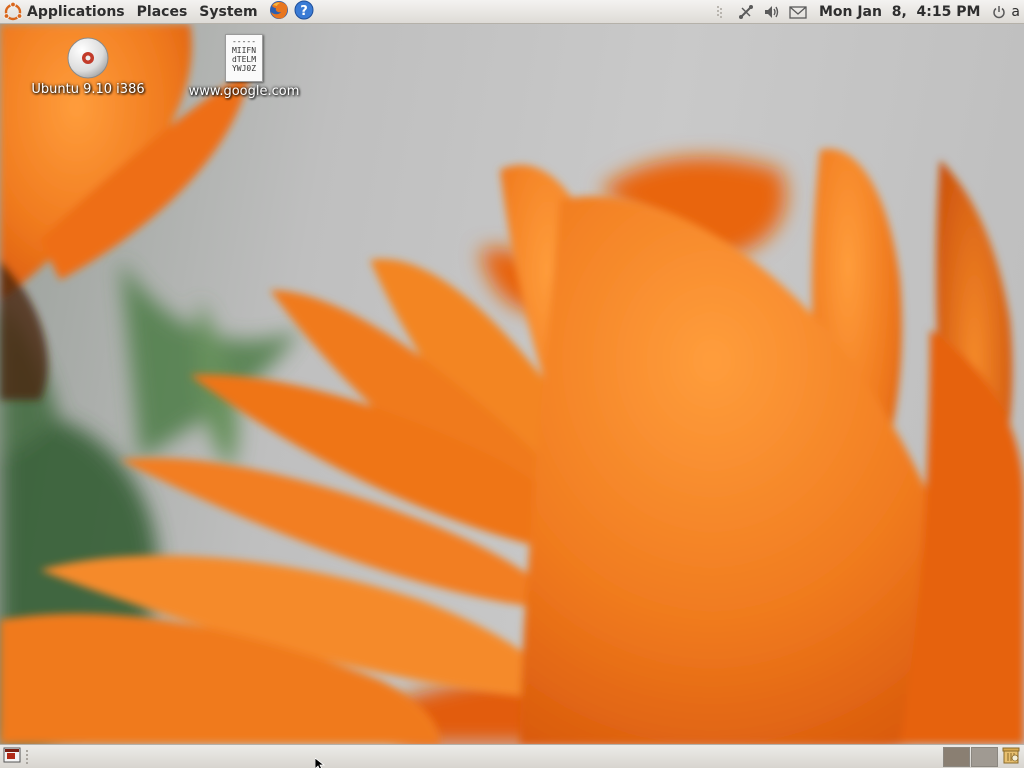 The height and width of the screenshot is (768, 1024). I want to click on desktop-icon-ubuntu-disc: Ubuntu 9.10 i386, so click(88, 66).